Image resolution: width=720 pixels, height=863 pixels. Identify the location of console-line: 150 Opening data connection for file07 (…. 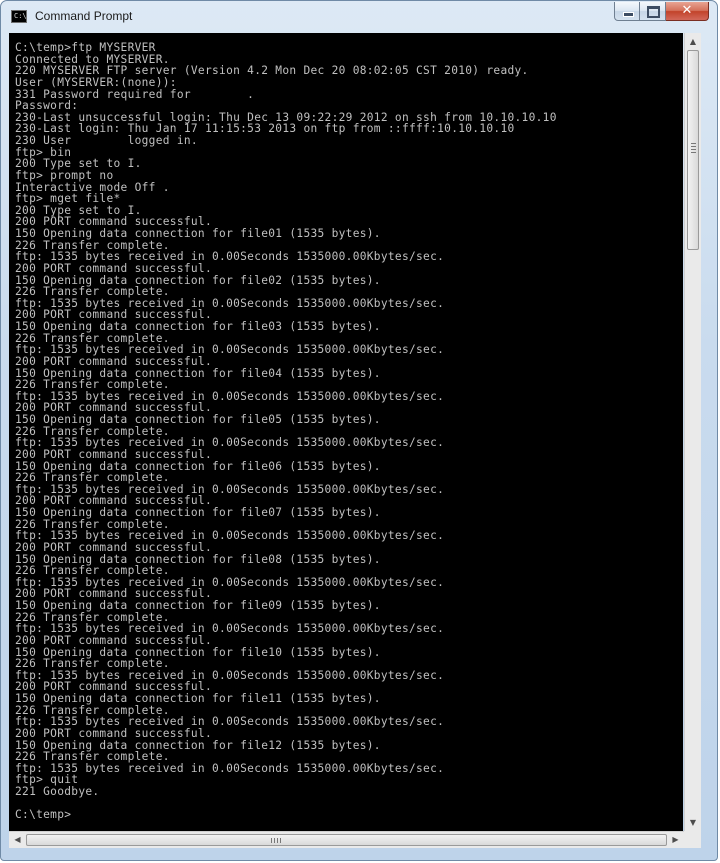
(198, 512).